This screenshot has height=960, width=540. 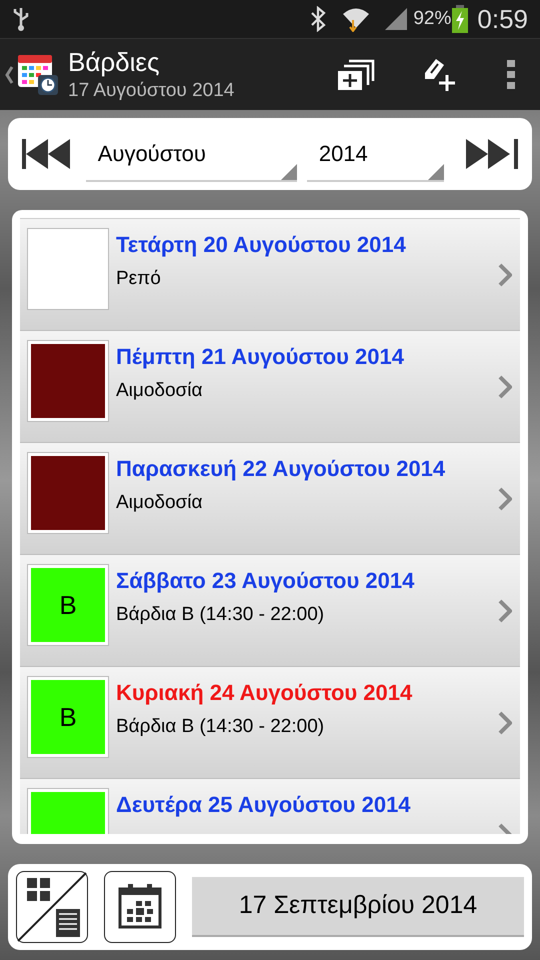 I want to click on app-home-button, so click(x=32, y=74).